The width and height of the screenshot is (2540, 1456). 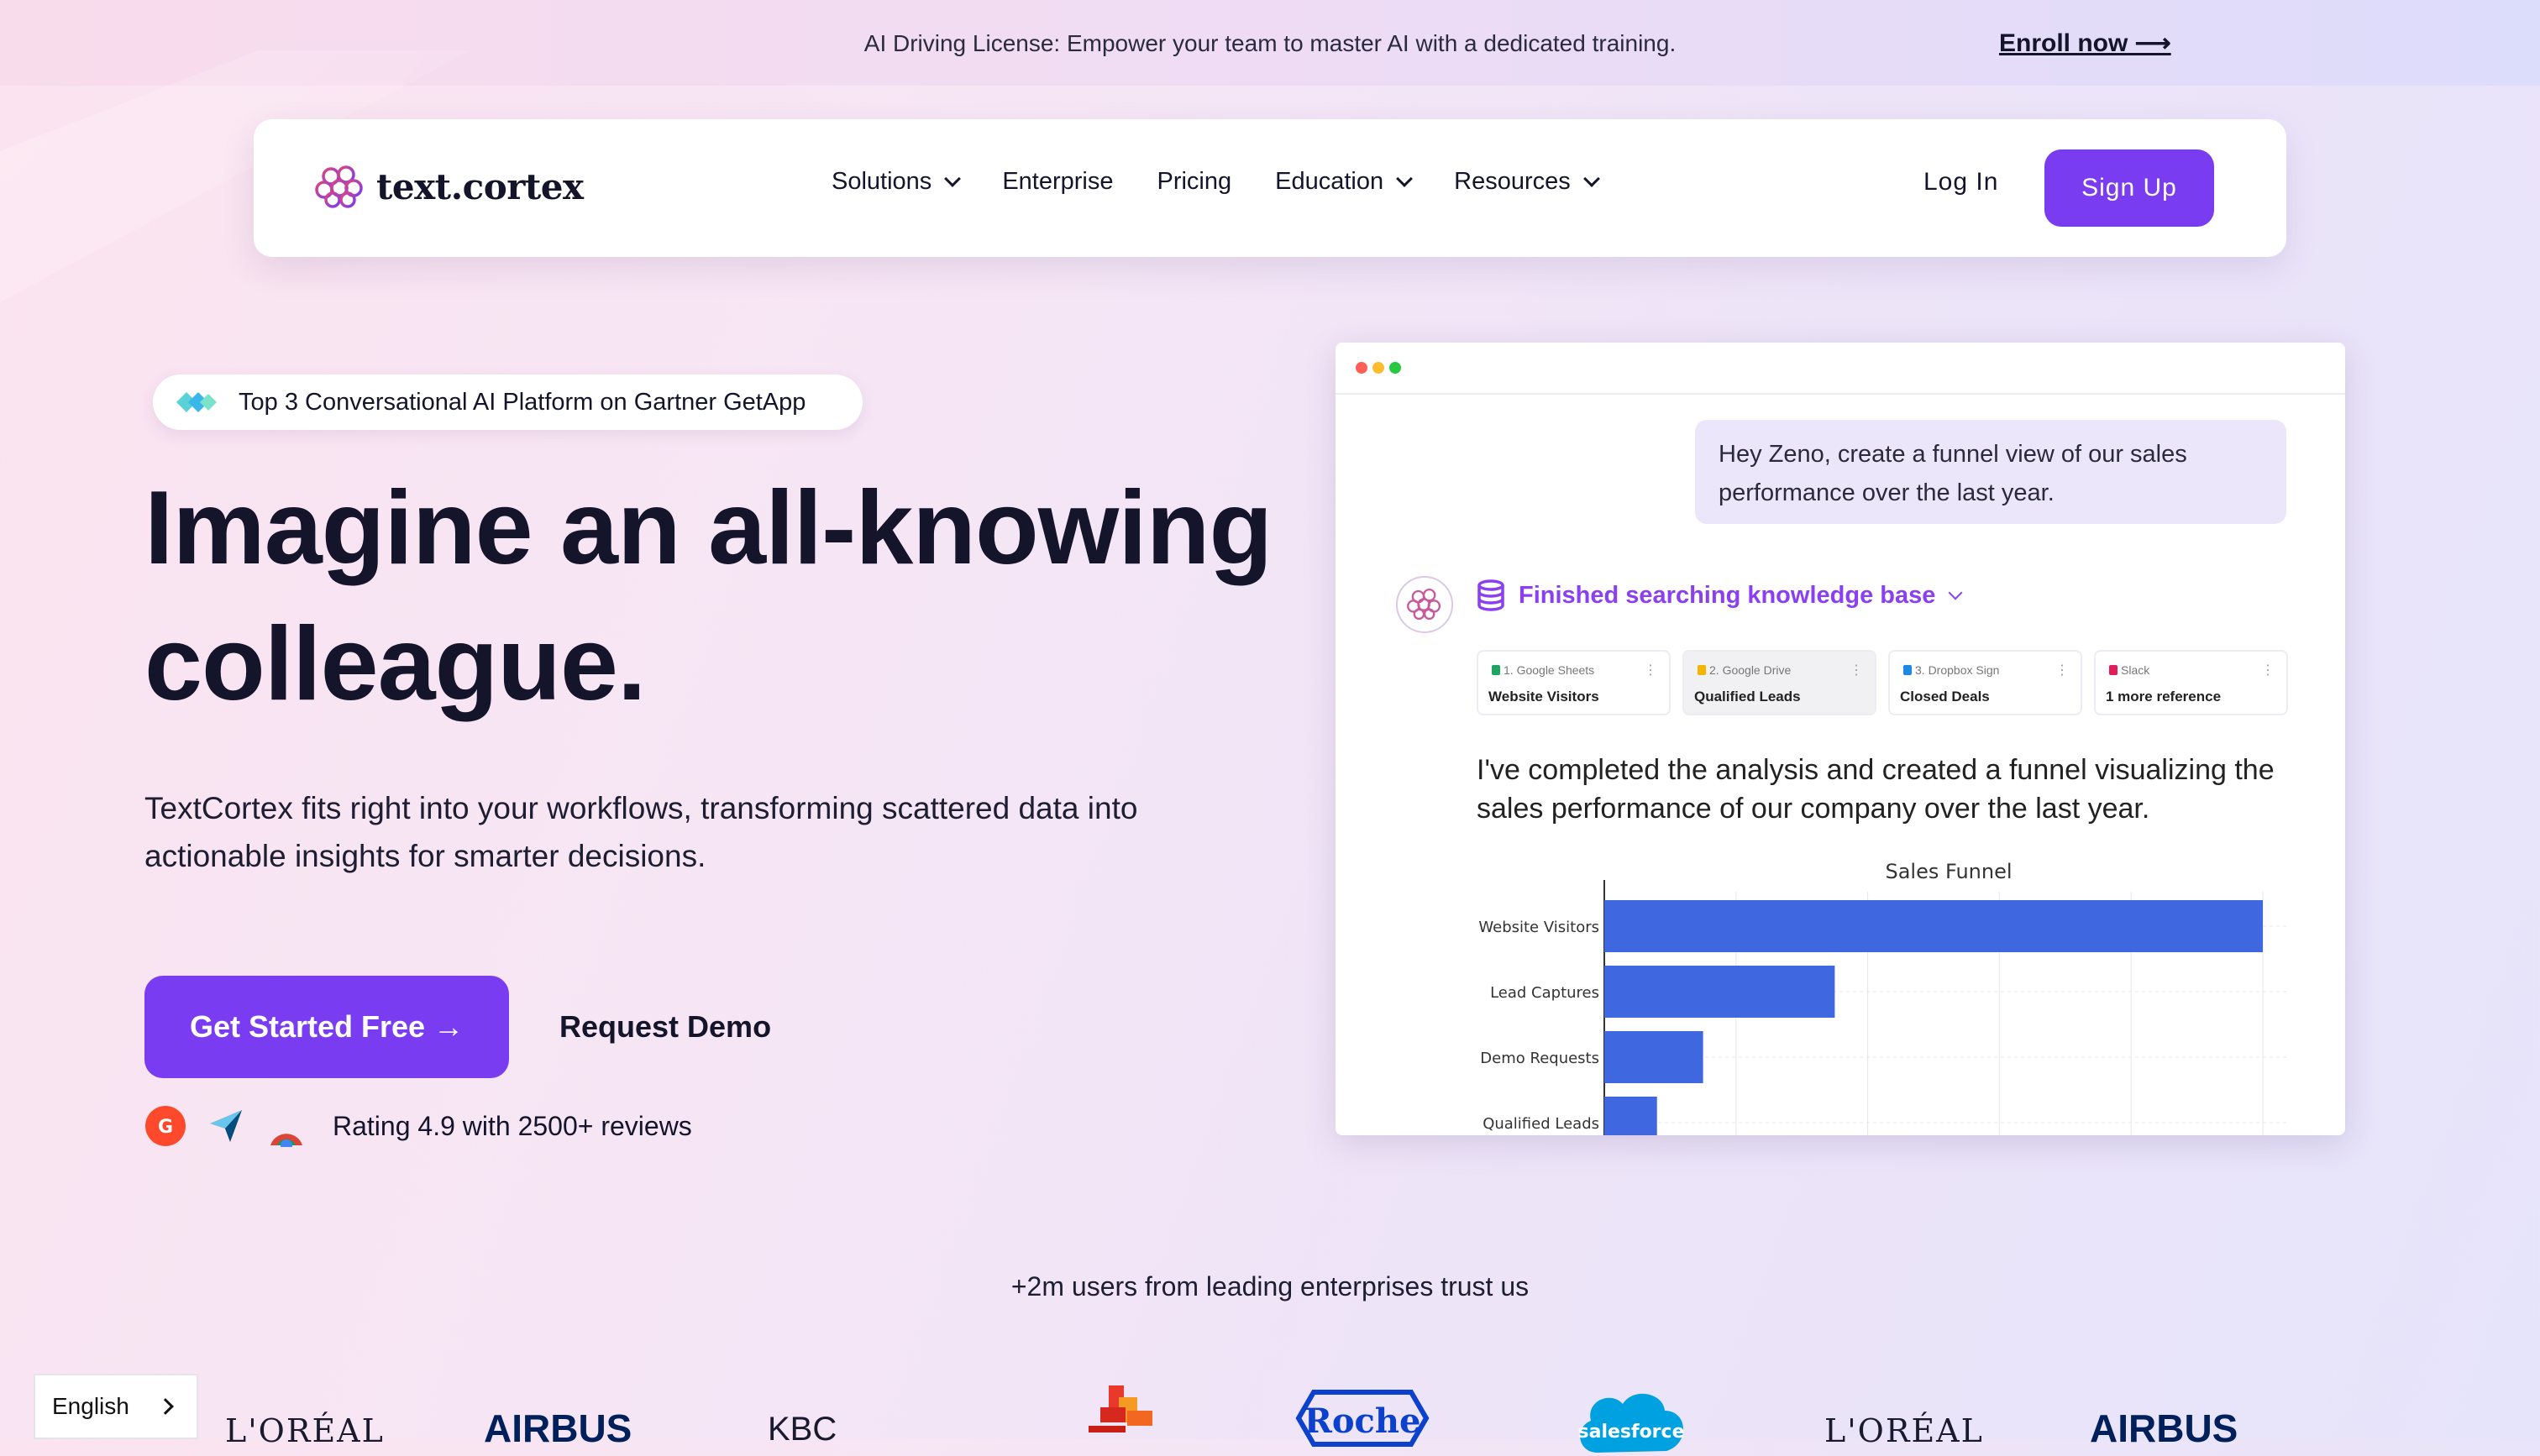 I want to click on nav-education: Education, so click(x=1344, y=182).